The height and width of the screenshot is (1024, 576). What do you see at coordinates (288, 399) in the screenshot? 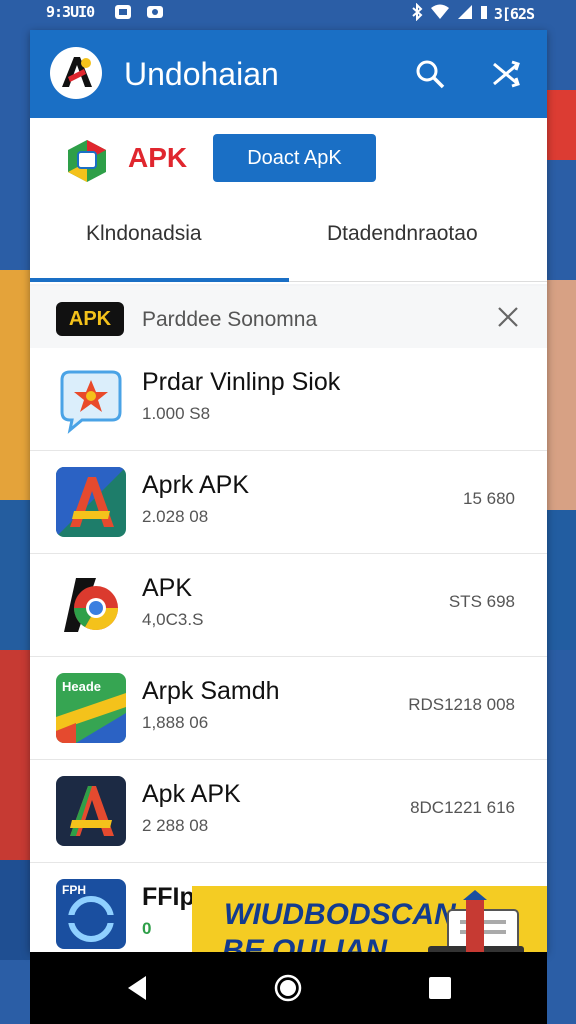
I see `list-item: Prdar Vinlinp Siok 1.000 S8` at bounding box center [288, 399].